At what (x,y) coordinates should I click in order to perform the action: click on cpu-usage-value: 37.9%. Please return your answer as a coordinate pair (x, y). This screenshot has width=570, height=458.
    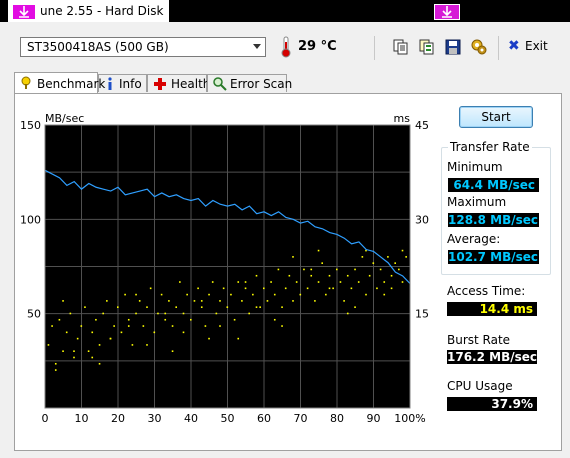
    Looking at the image, I should click on (492, 404).